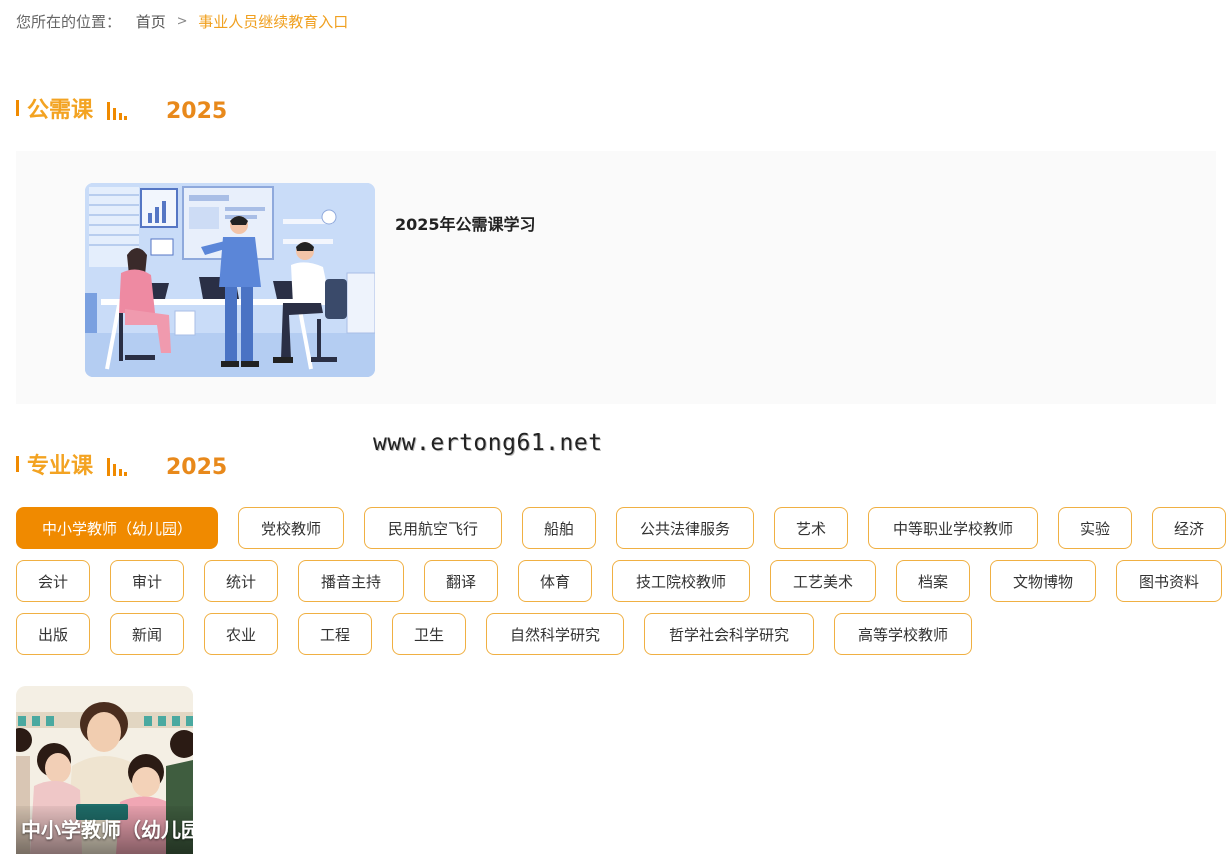  I want to click on professional-section-year: 2025, so click(197, 467).